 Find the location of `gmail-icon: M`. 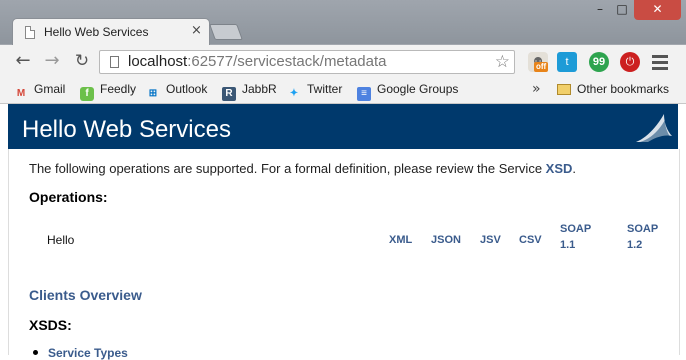

gmail-icon: M is located at coordinates (21, 93).